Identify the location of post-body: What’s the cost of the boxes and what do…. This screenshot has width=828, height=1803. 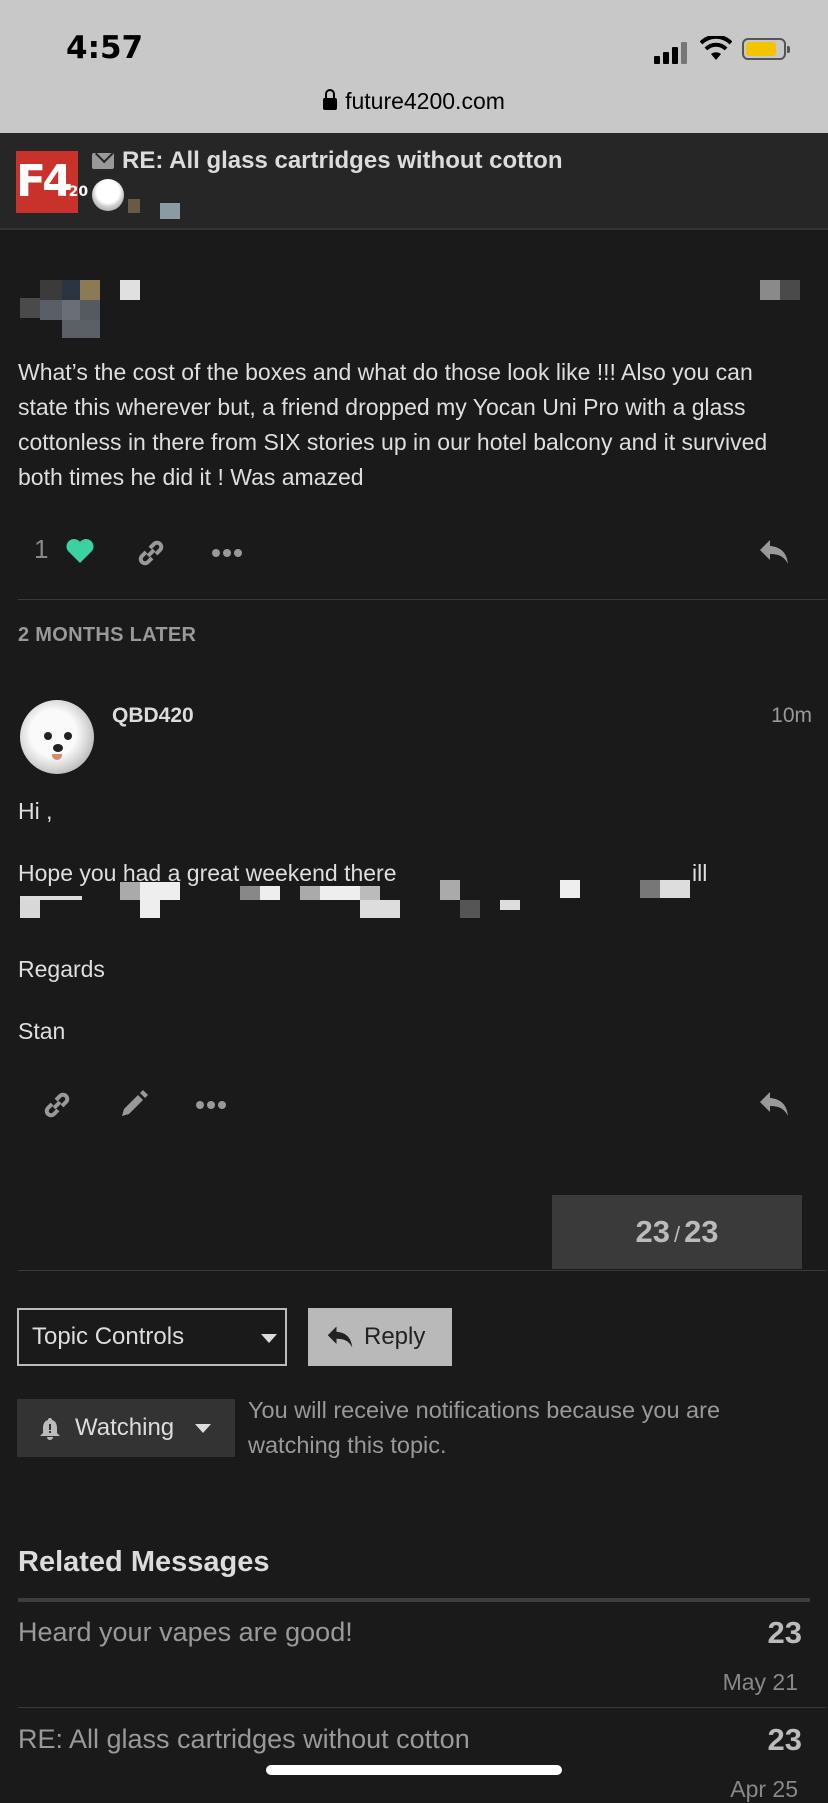
(413, 425).